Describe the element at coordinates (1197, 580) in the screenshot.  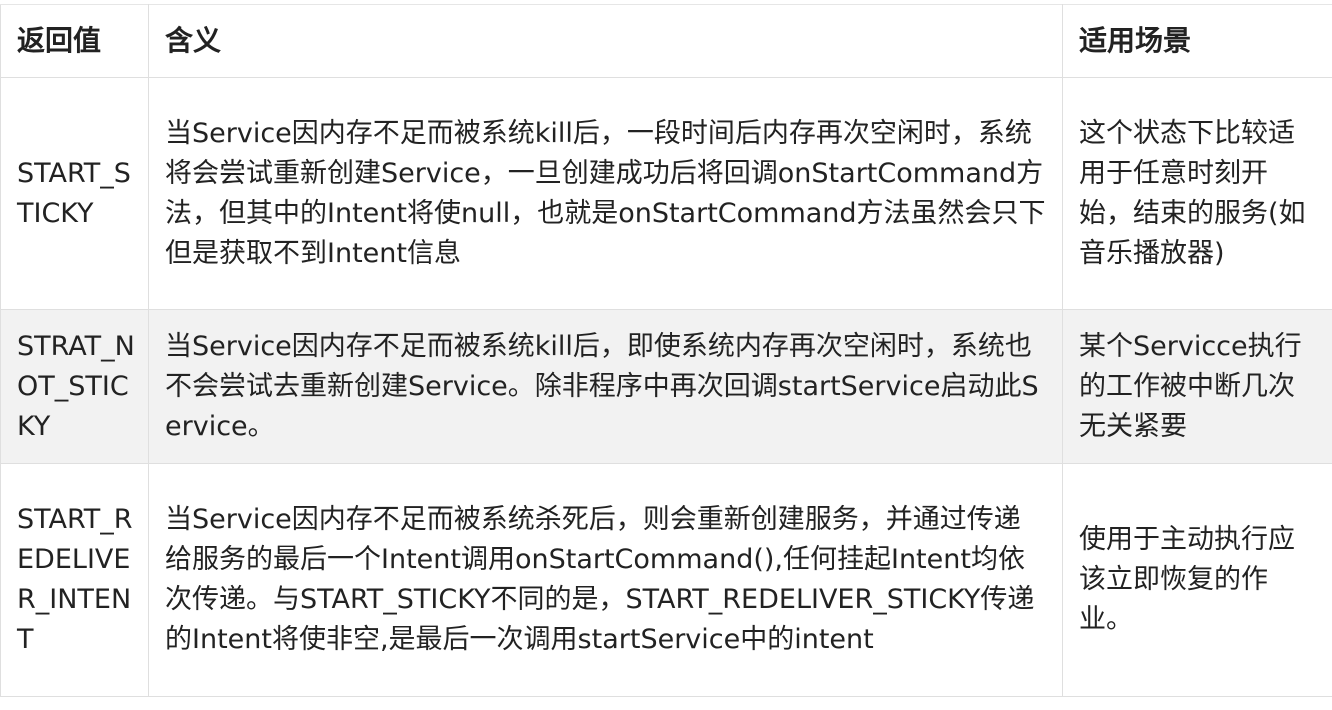
I see `scenario-cell: 使用于主动执行应该立即恢复的作业。` at that location.